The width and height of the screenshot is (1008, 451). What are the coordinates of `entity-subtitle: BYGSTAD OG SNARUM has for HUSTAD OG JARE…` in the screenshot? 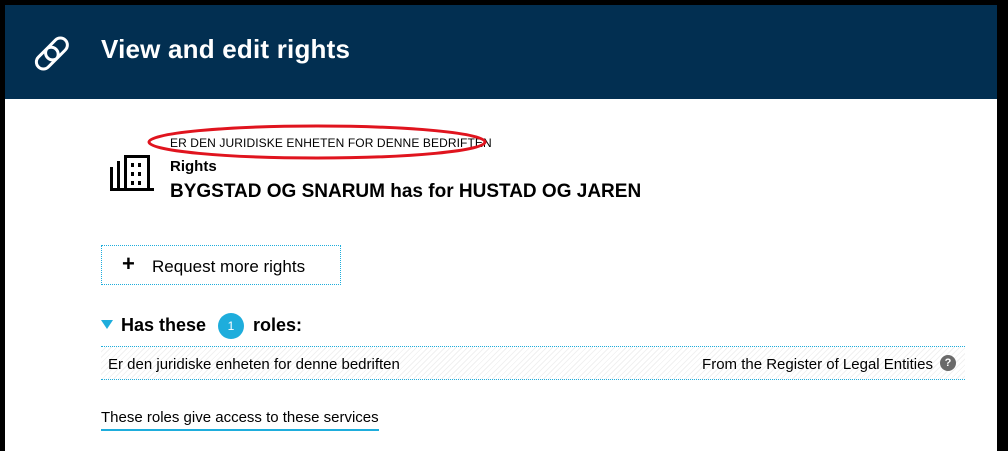 It's located at (406, 191).